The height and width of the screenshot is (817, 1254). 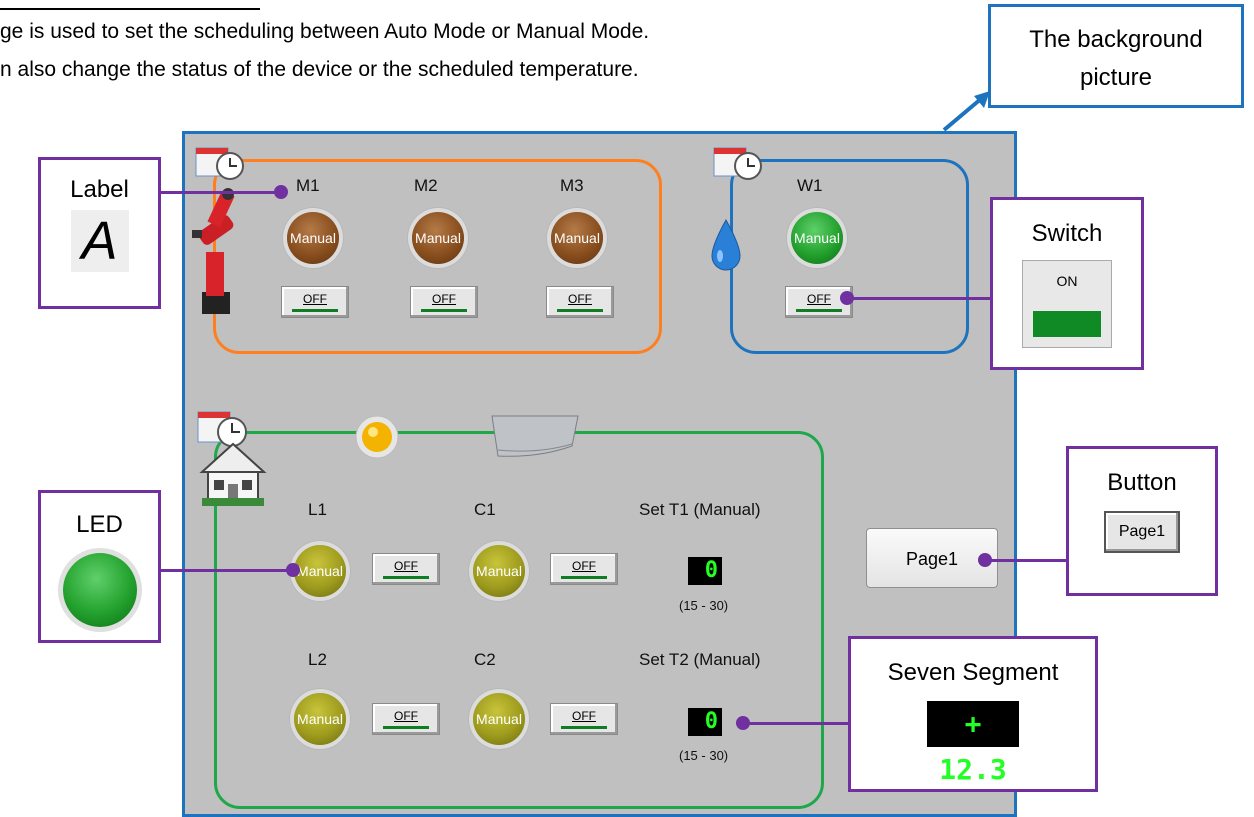 I want to click on callout-background-picture: The background picture, so click(x=1116, y=56).